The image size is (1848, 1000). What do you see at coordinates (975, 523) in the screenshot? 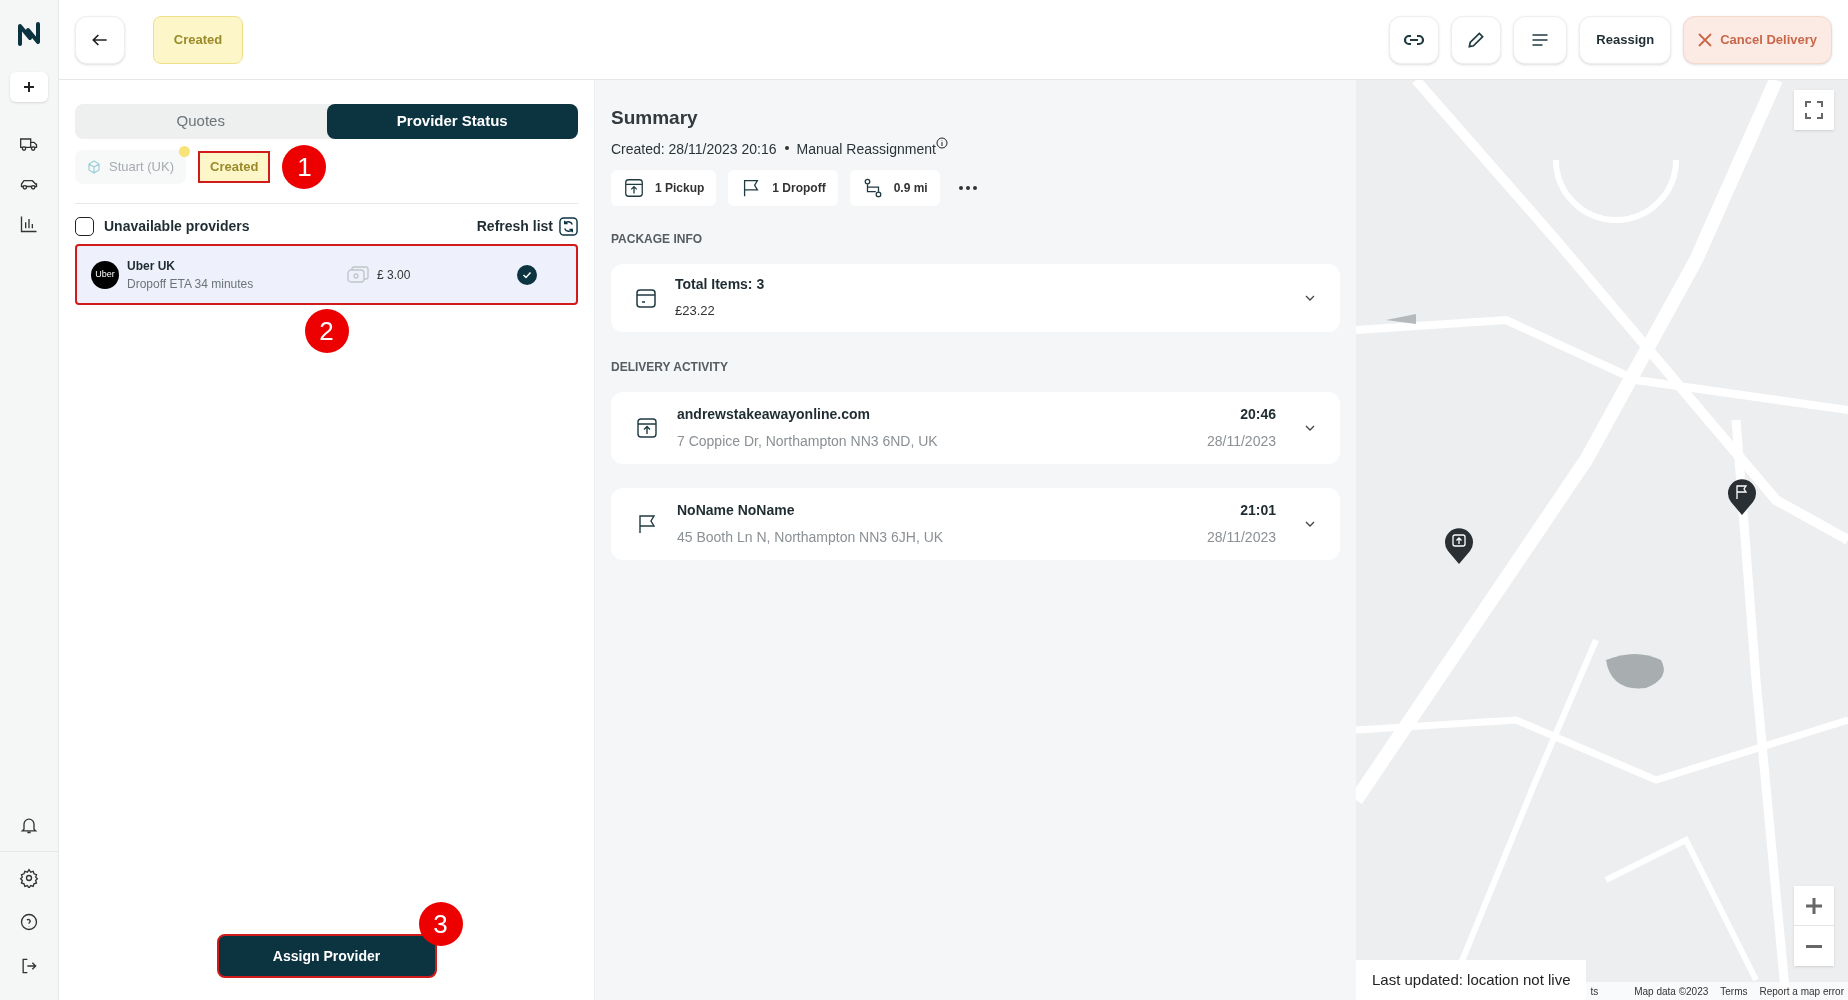
I see `stop-card: NoName NoName 45 Booth Ln N, Northampton NN3 6JH, UK 21:01 28/11/2023` at bounding box center [975, 523].